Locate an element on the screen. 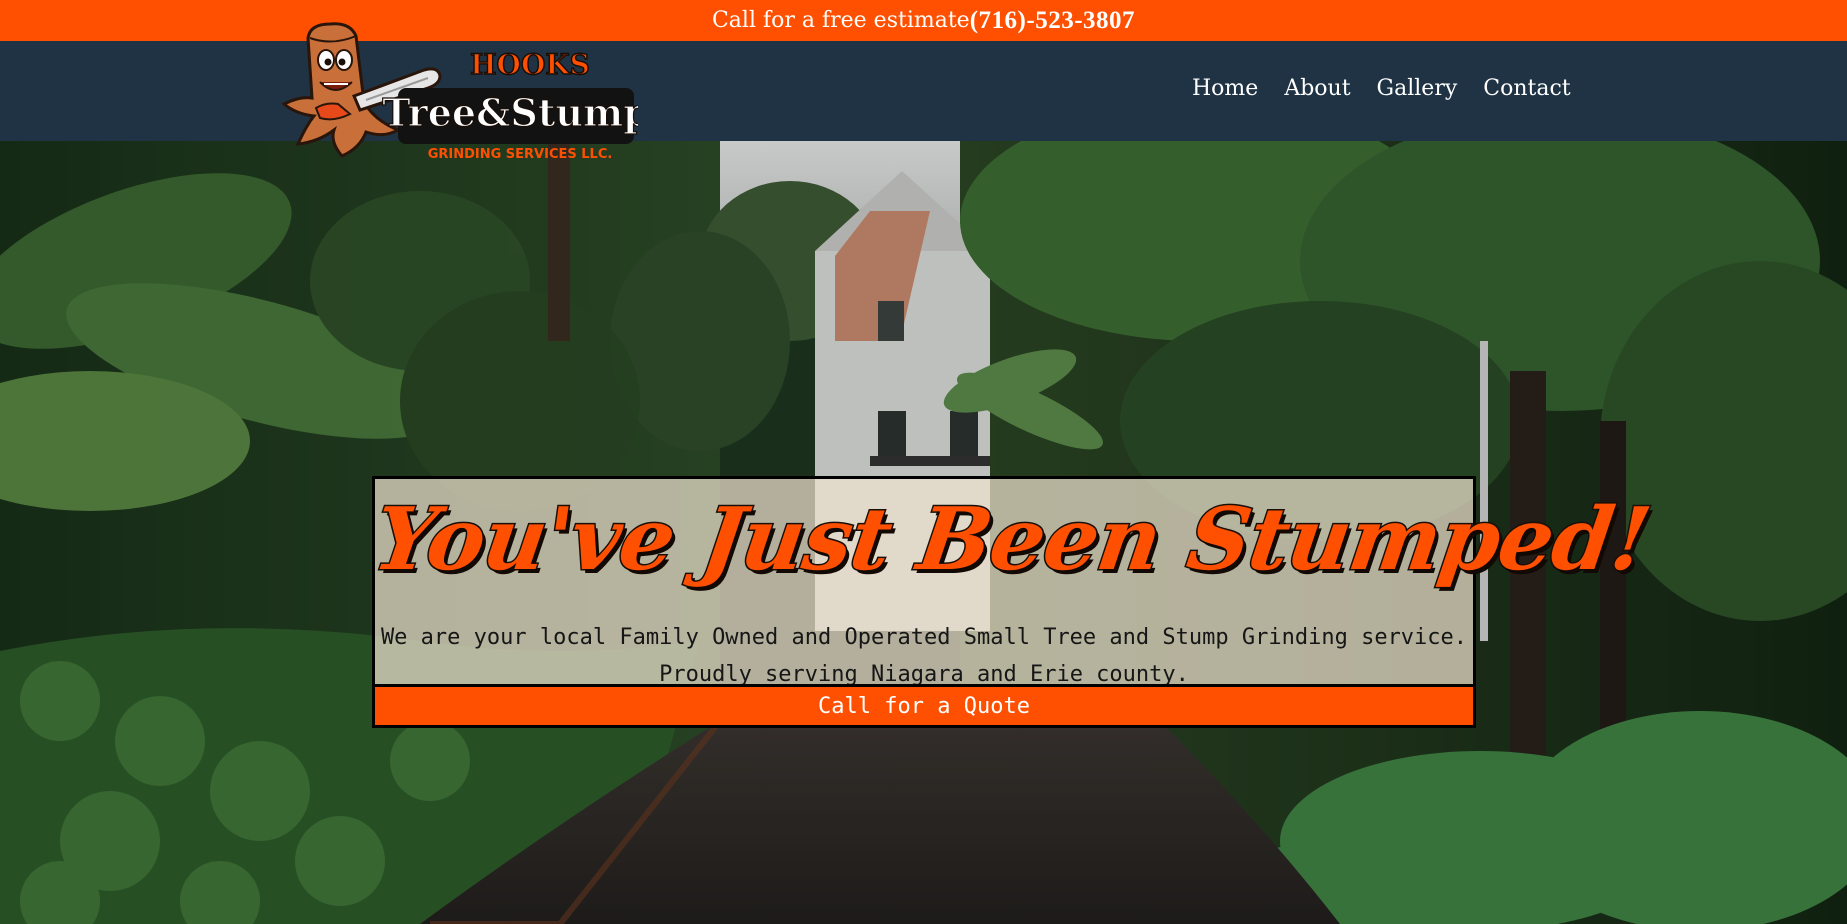 This screenshot has height=924, width=1847. main-nav: Home About Gallery Contact is located at coordinates (1381, 88).